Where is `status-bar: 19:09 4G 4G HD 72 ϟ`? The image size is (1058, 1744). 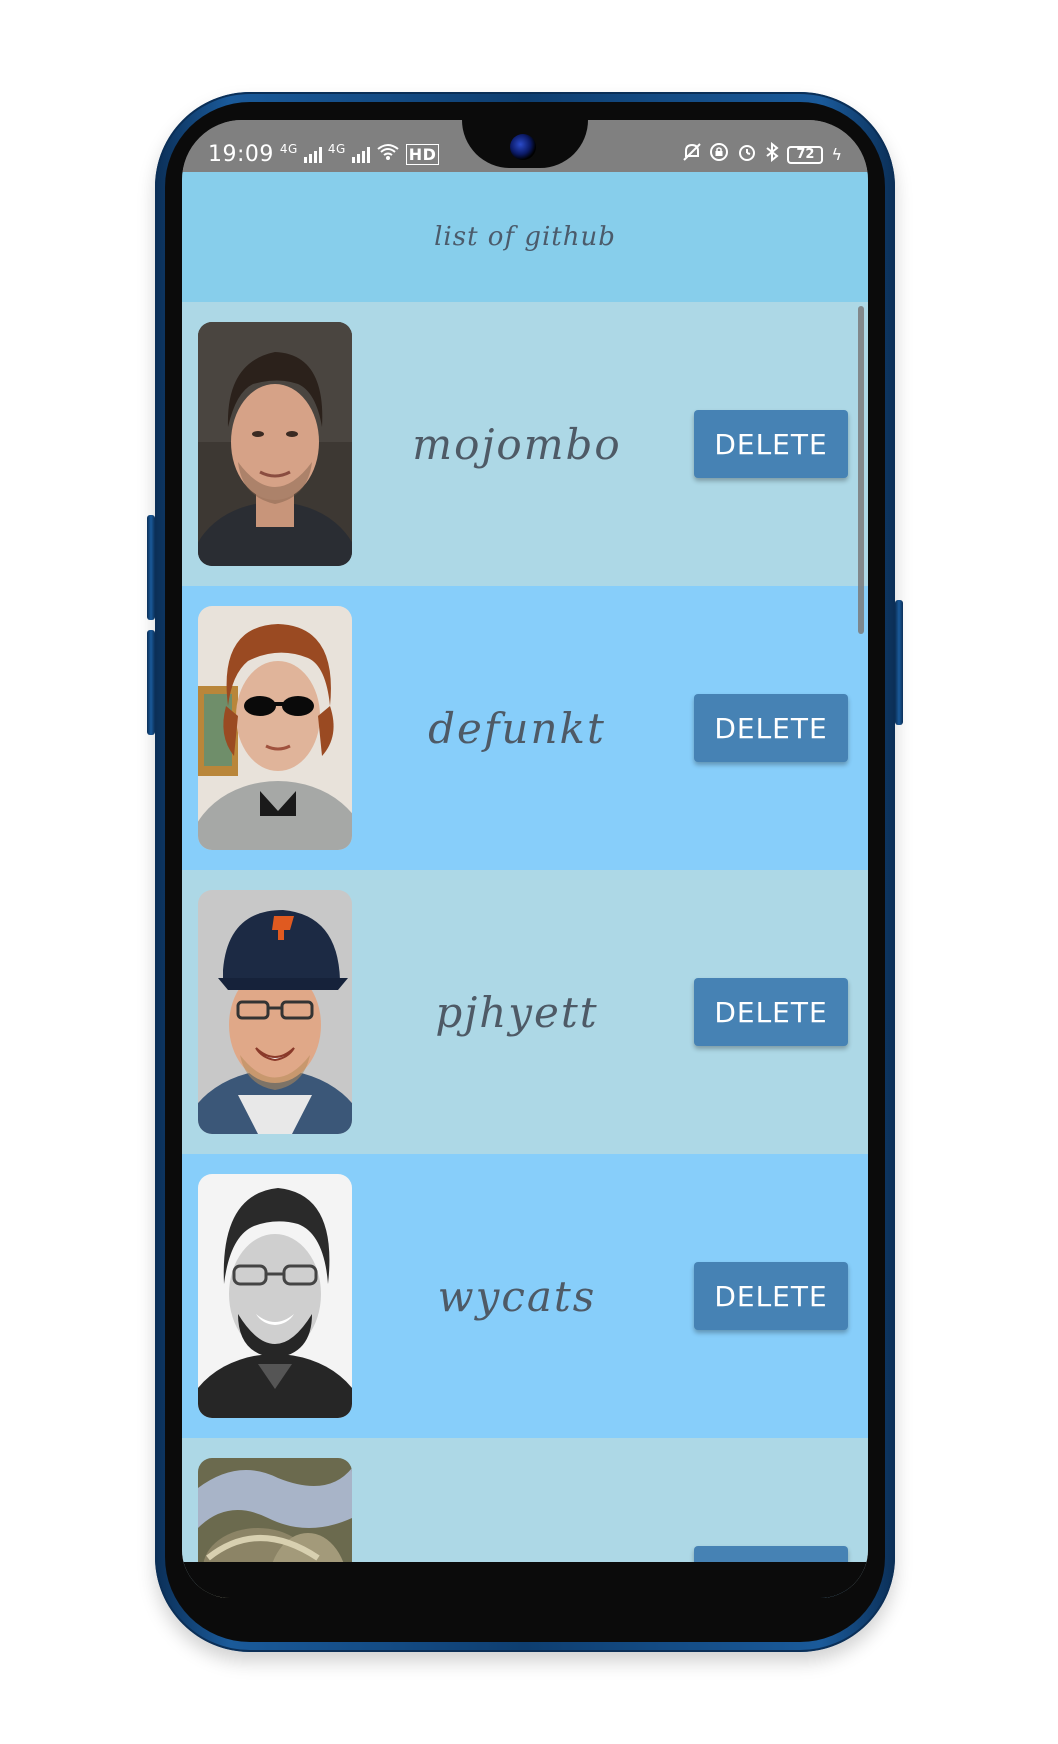 status-bar: 19:09 4G 4G HD 72 ϟ is located at coordinates (525, 146).